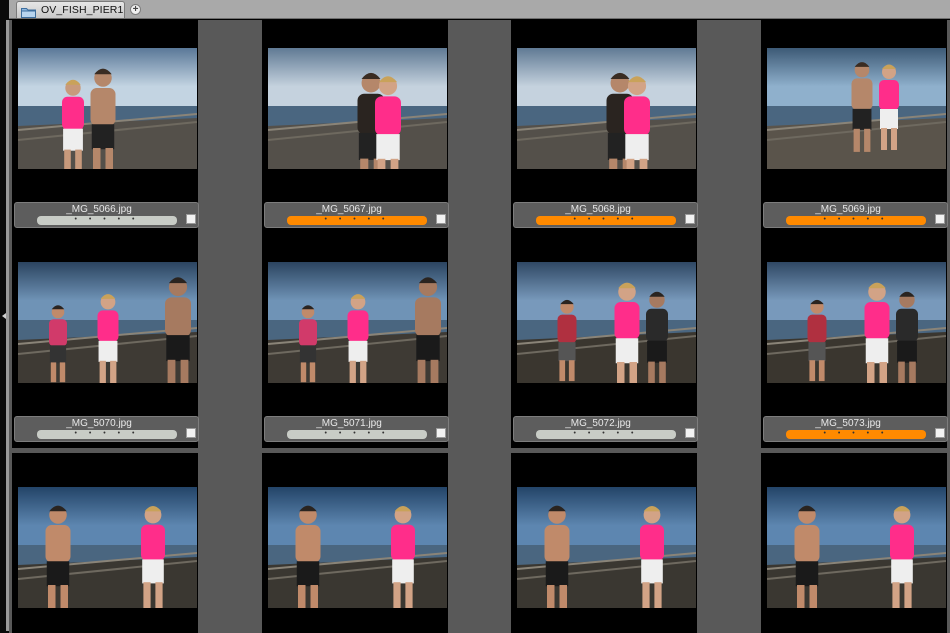  I want to click on thumbnail-cell: _MG_5073.jpg • • • • •, so click(854, 341).